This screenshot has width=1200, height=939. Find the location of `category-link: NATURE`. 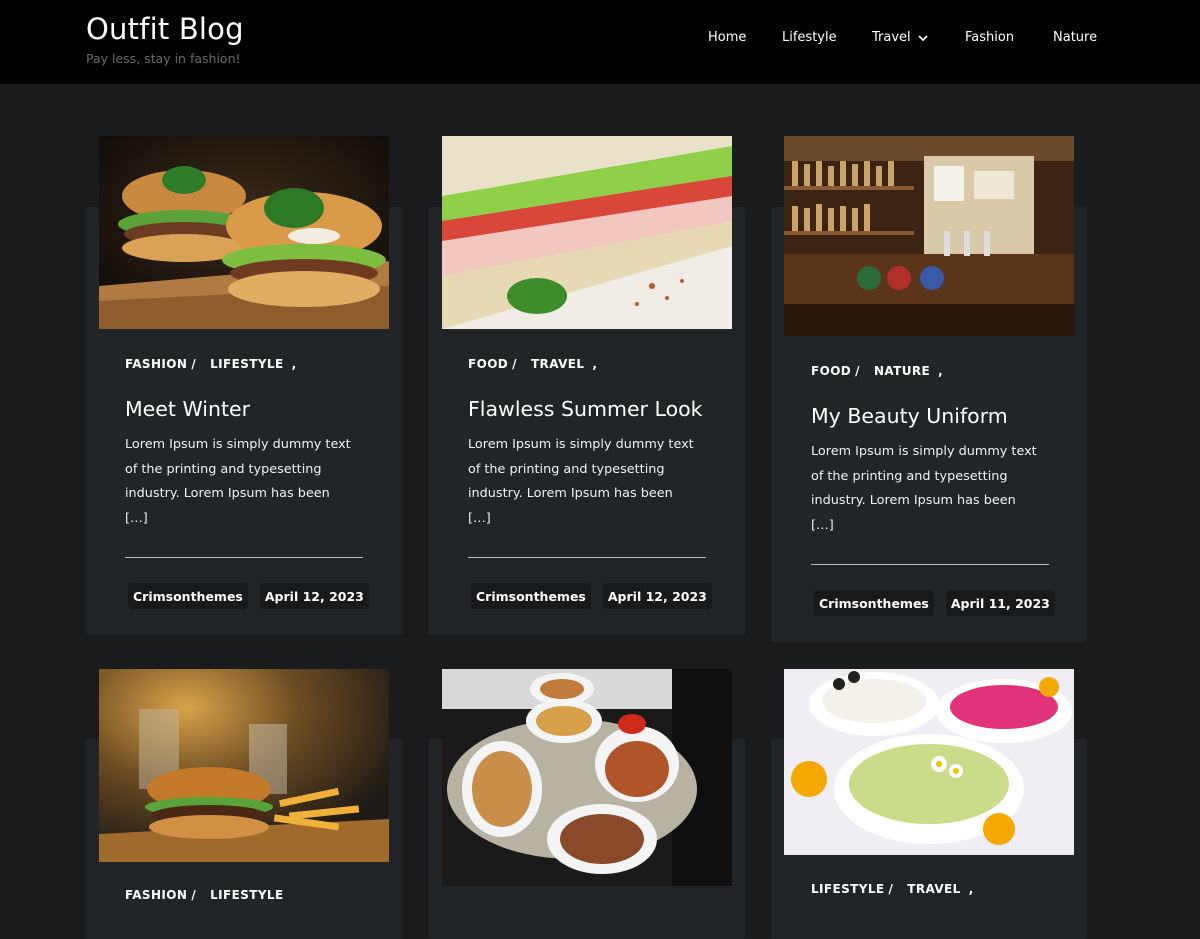

category-link: NATURE is located at coordinates (902, 371).